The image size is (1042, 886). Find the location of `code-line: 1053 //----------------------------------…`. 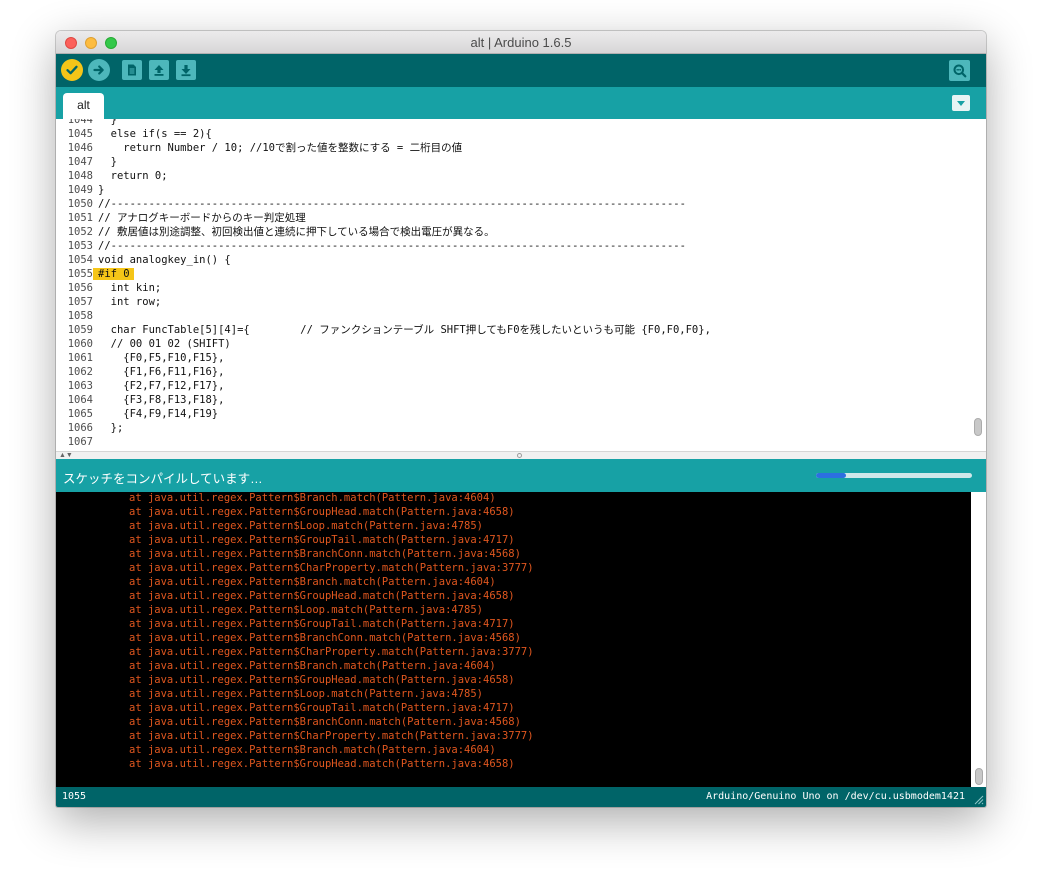

code-line: 1053 //----------------------------------… is located at coordinates (513, 246).